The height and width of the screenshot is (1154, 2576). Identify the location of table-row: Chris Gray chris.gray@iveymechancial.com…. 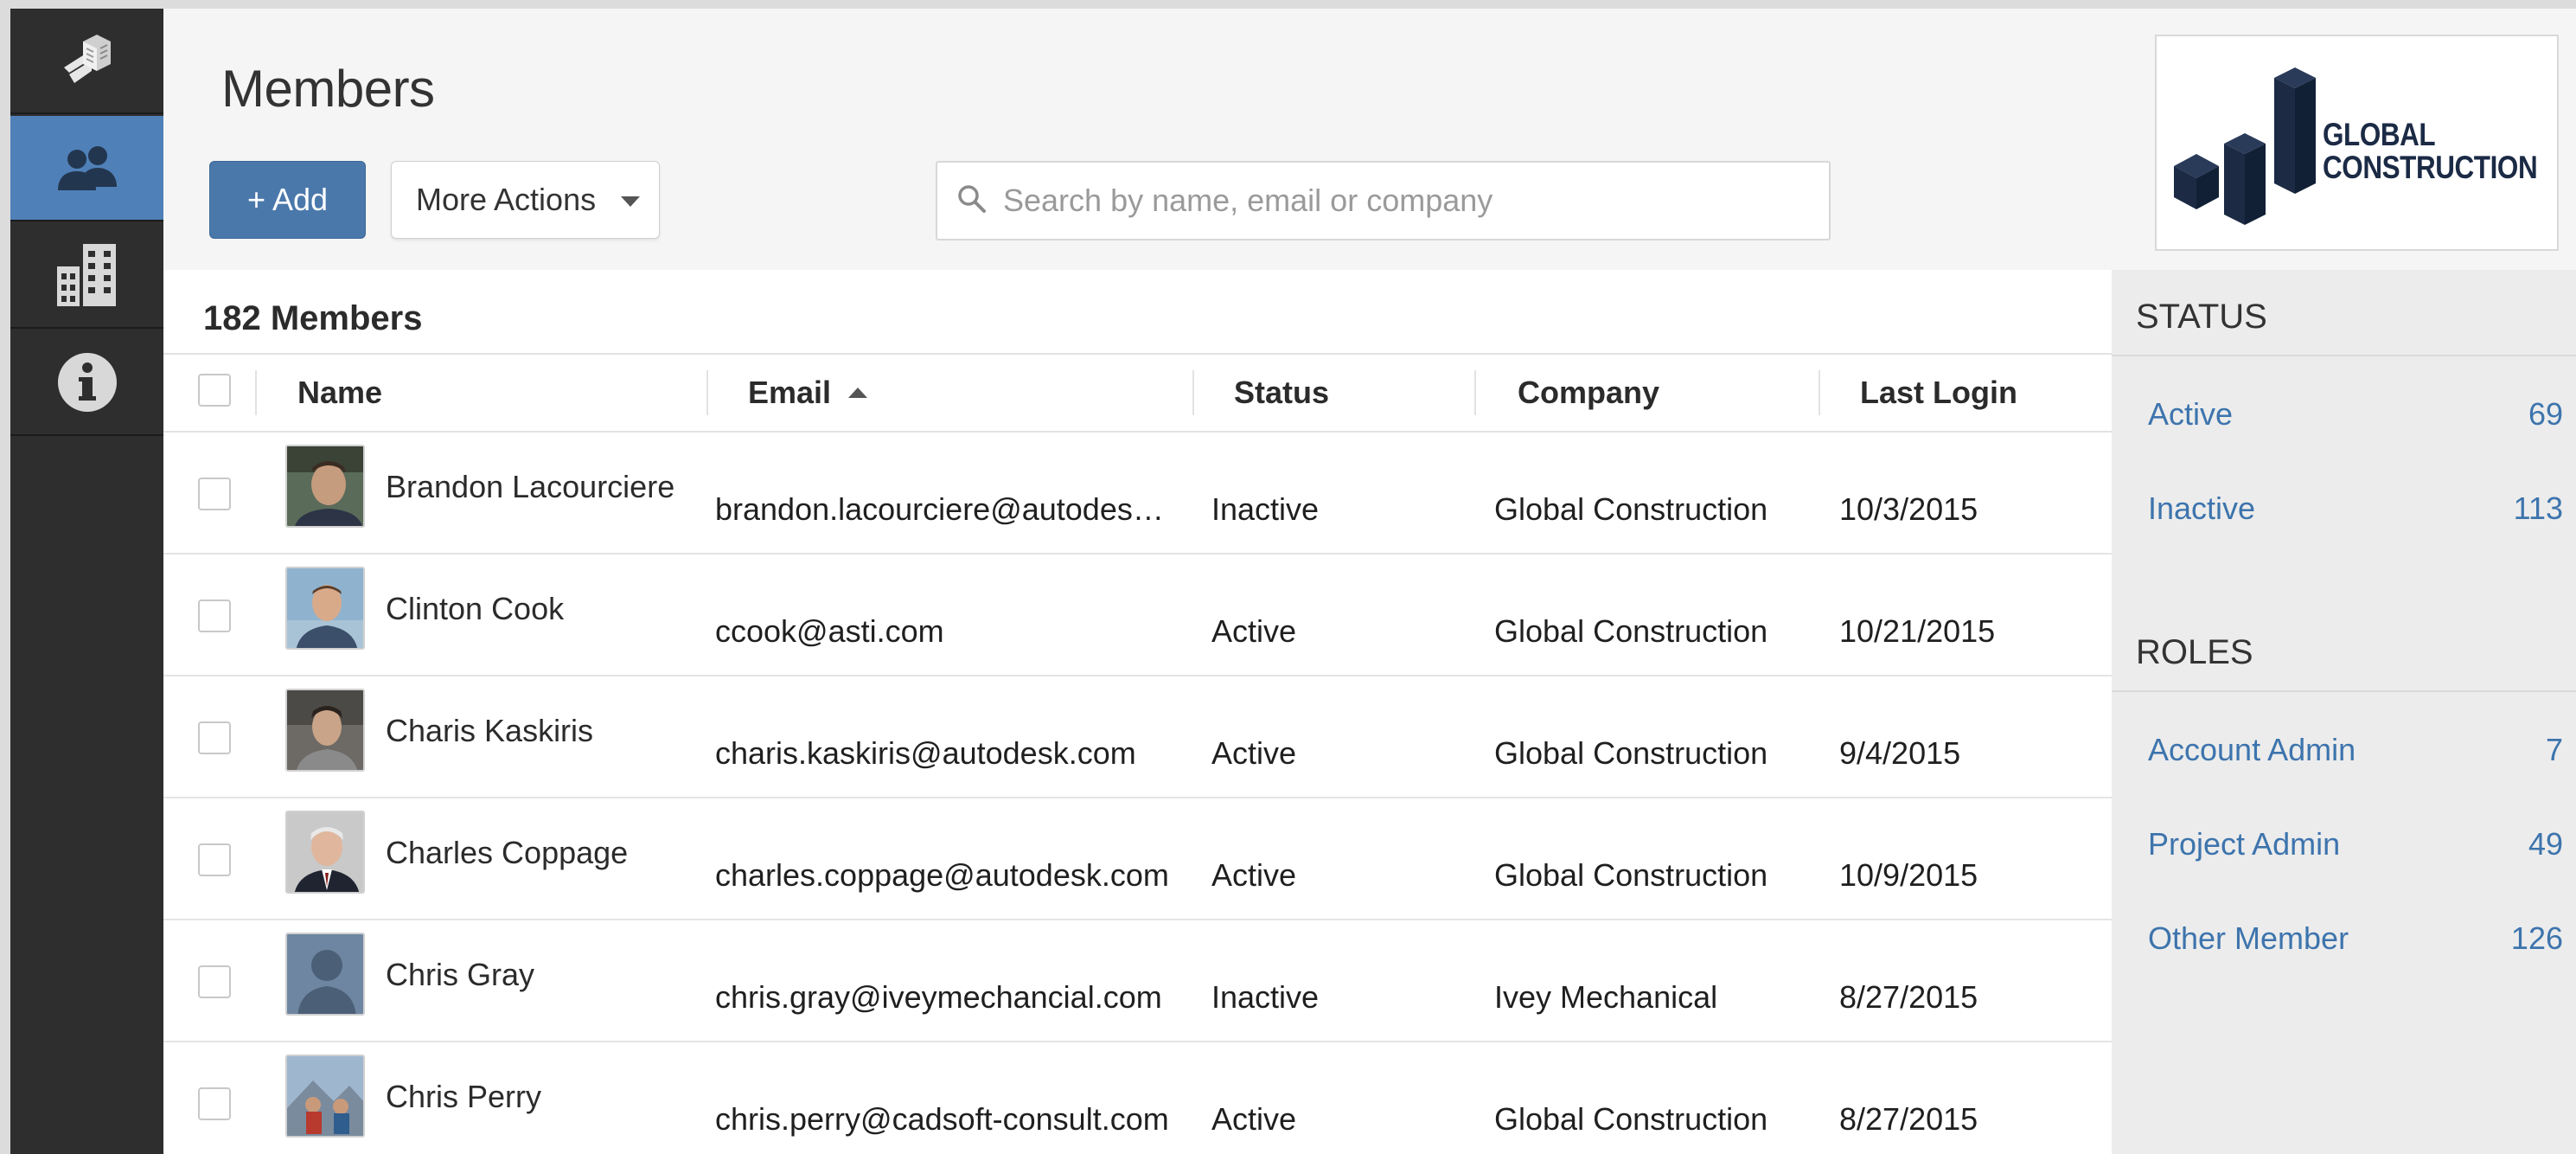
(1137, 981).